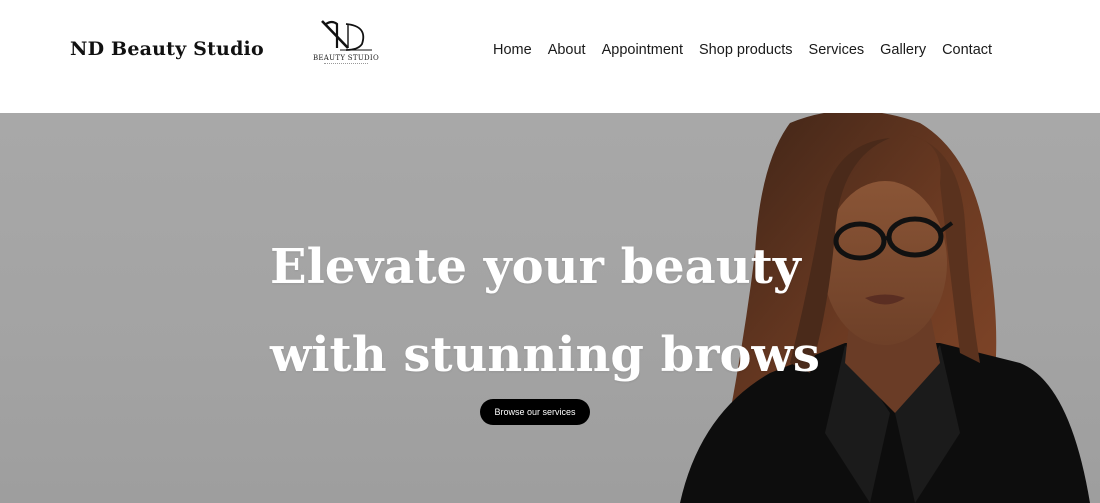  What do you see at coordinates (837, 50) in the screenshot?
I see `nav-services: Services` at bounding box center [837, 50].